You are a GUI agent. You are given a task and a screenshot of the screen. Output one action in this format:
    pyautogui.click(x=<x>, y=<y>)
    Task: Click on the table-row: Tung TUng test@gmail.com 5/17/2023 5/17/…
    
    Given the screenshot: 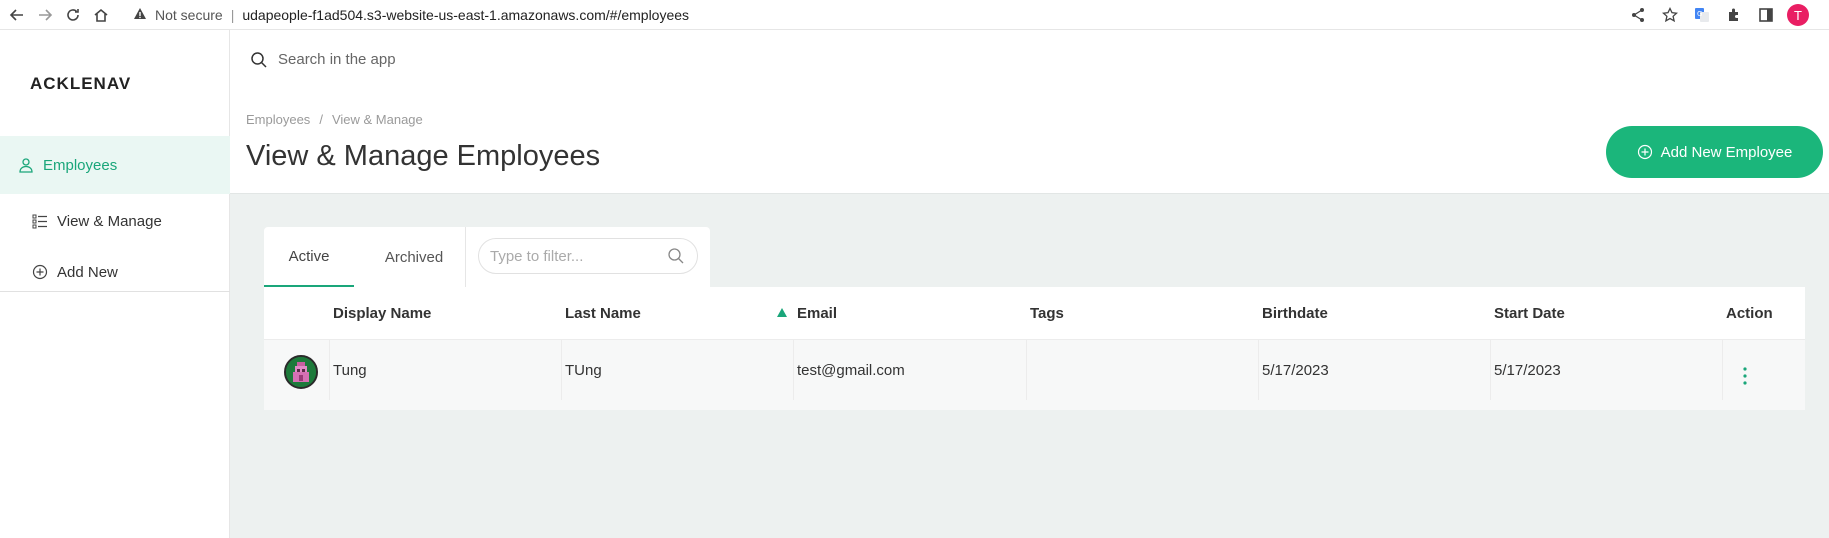 What is the action you would take?
    pyautogui.click(x=1034, y=375)
    